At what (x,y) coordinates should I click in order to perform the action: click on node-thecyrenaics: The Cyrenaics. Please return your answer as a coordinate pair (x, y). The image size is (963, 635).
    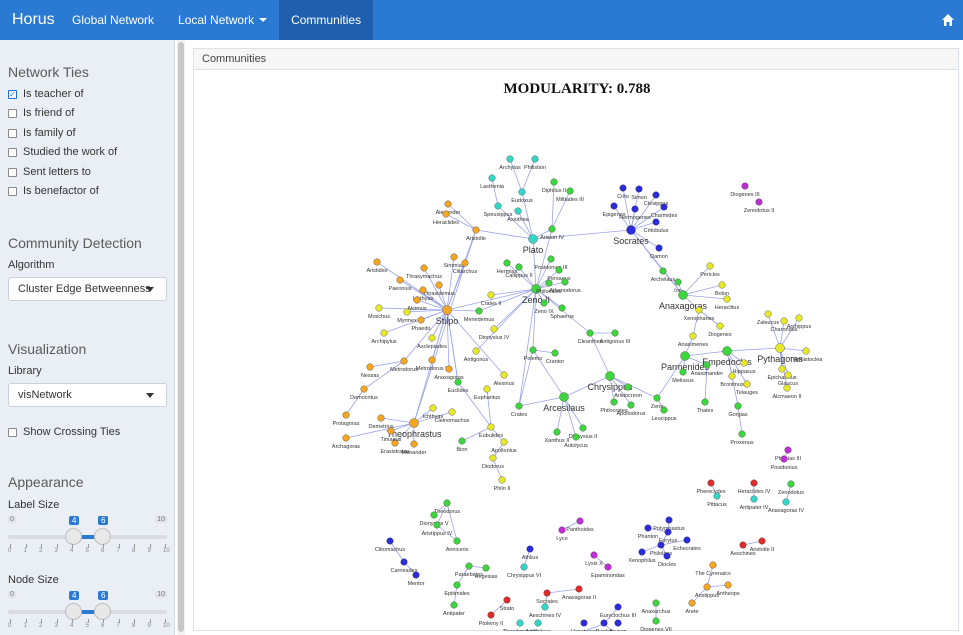
    Looking at the image, I should click on (713, 569).